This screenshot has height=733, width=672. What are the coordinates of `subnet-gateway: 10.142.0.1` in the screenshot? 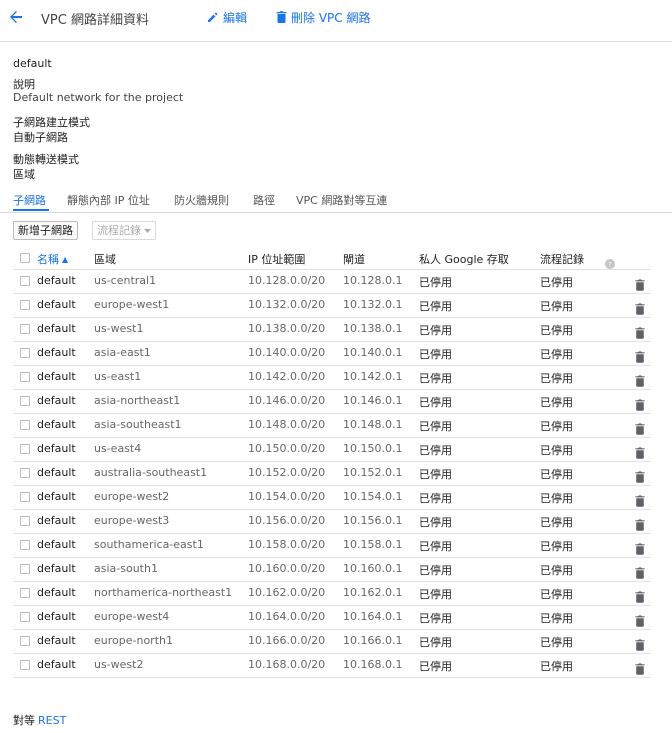 It's located at (373, 376).